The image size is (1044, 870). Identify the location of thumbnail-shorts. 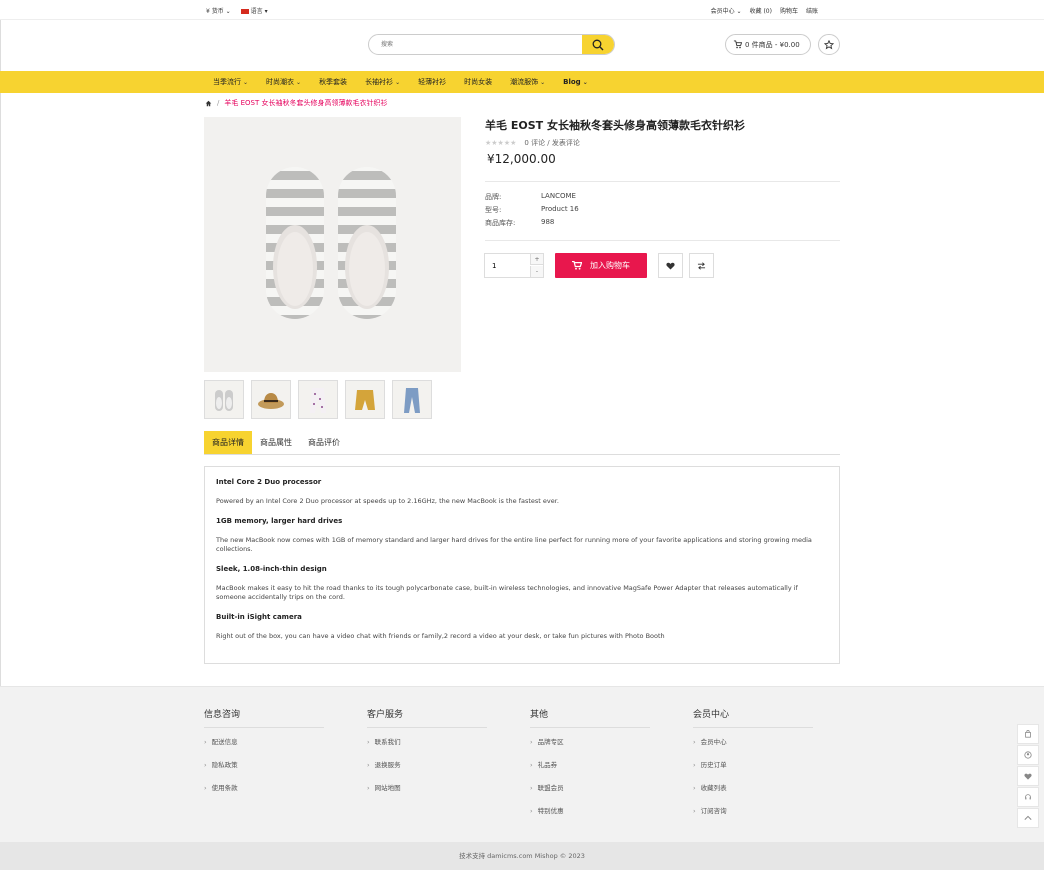
(365, 399).